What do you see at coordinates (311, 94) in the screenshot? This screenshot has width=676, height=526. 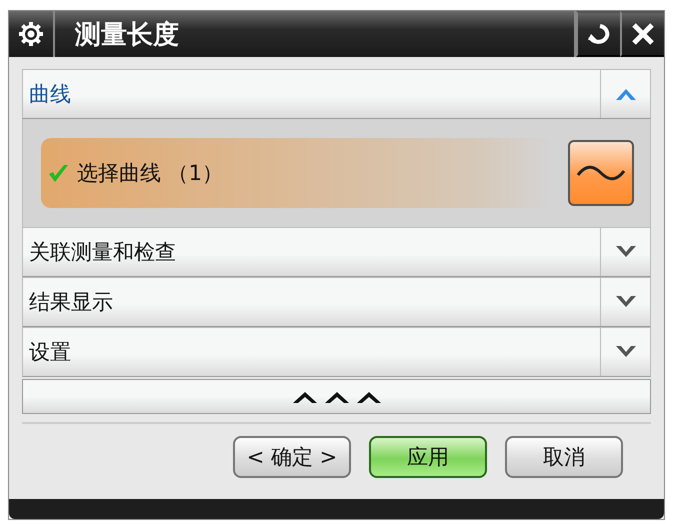 I see `section-title: 曲线` at bounding box center [311, 94].